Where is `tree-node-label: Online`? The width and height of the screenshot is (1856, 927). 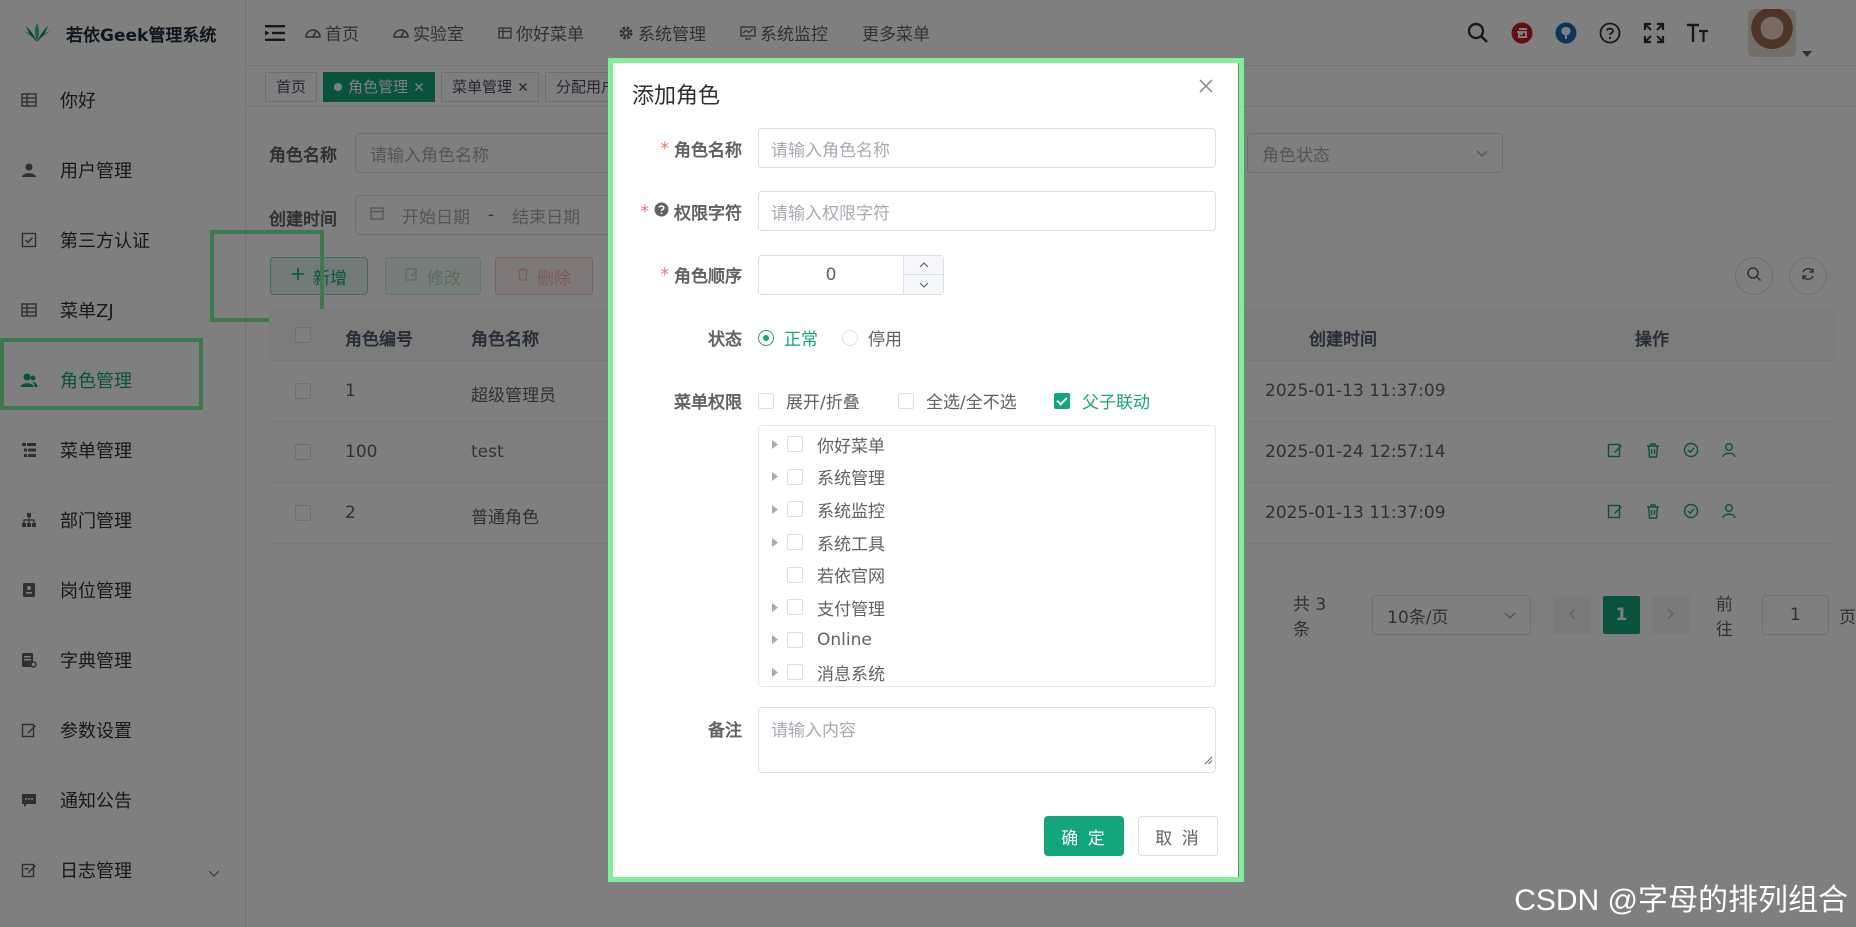 tree-node-label: Online is located at coordinates (844, 639).